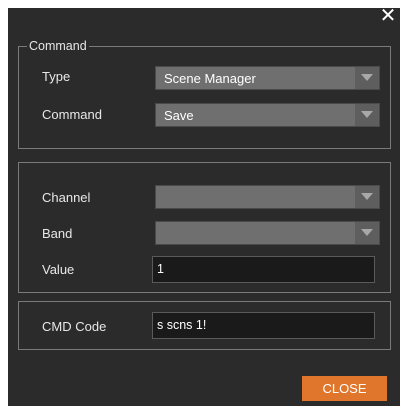 The image size is (402, 408). I want to click on cmd-code-input: s scns 1!, so click(263, 325).